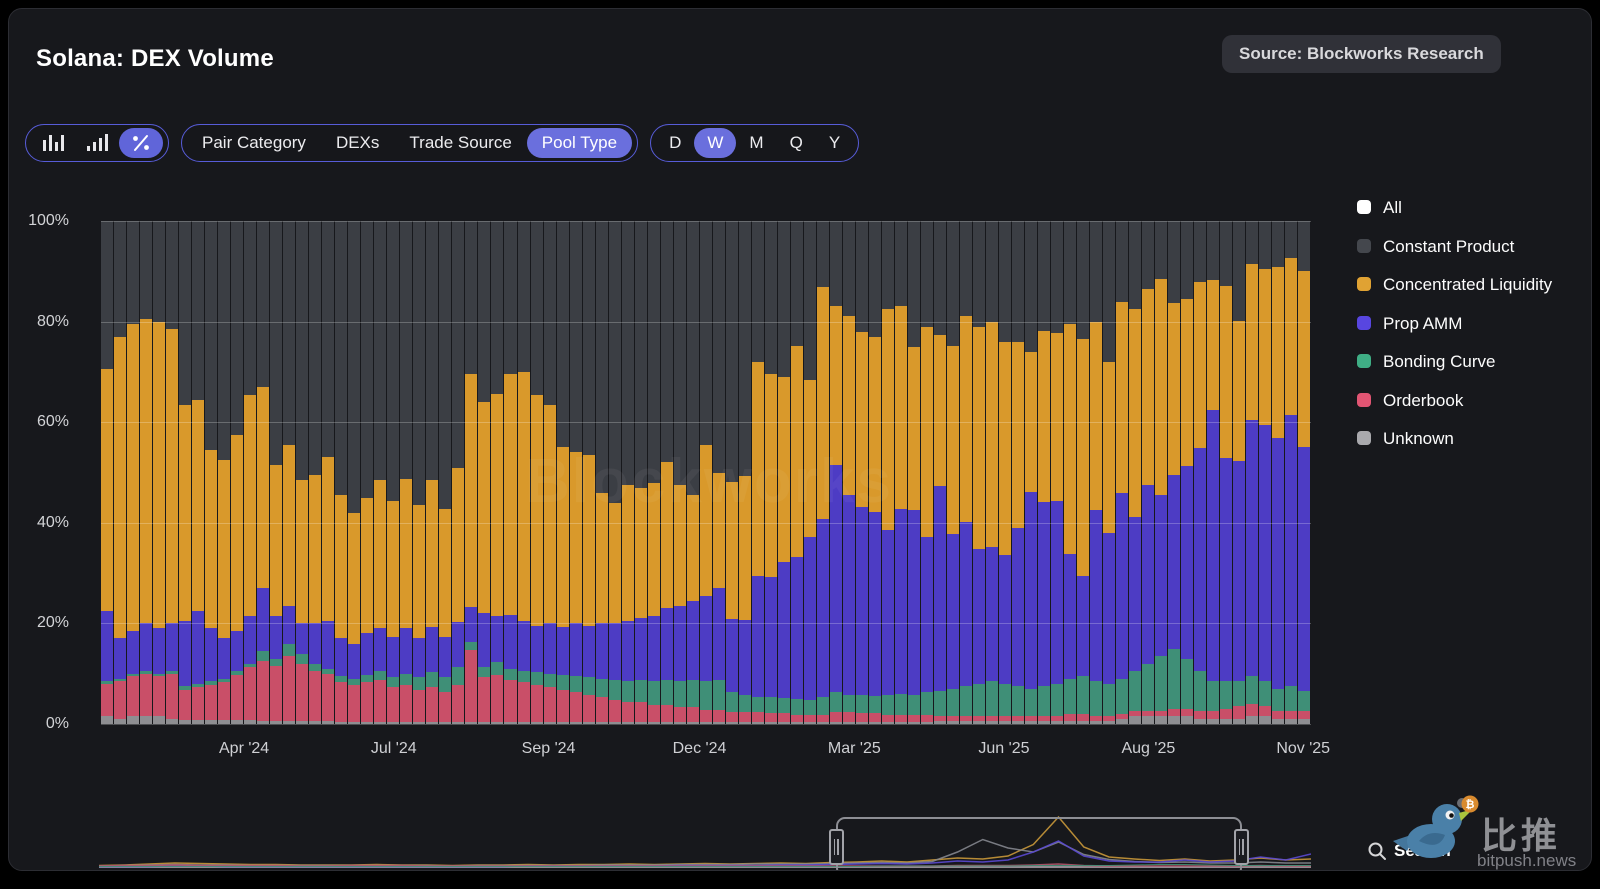  Describe the element at coordinates (796, 143) in the screenshot. I see `period-Q: Q` at that location.